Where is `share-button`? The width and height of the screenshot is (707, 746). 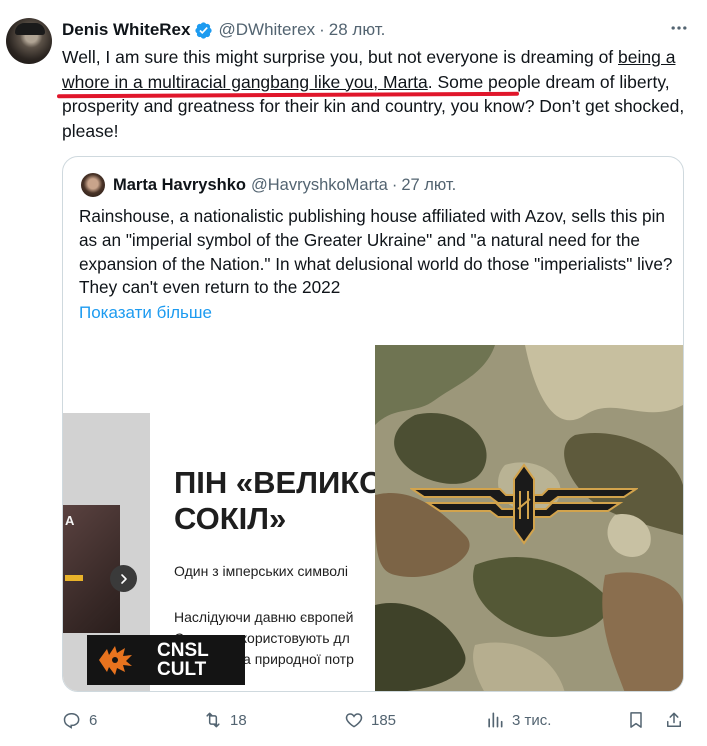 share-button is located at coordinates (677, 720).